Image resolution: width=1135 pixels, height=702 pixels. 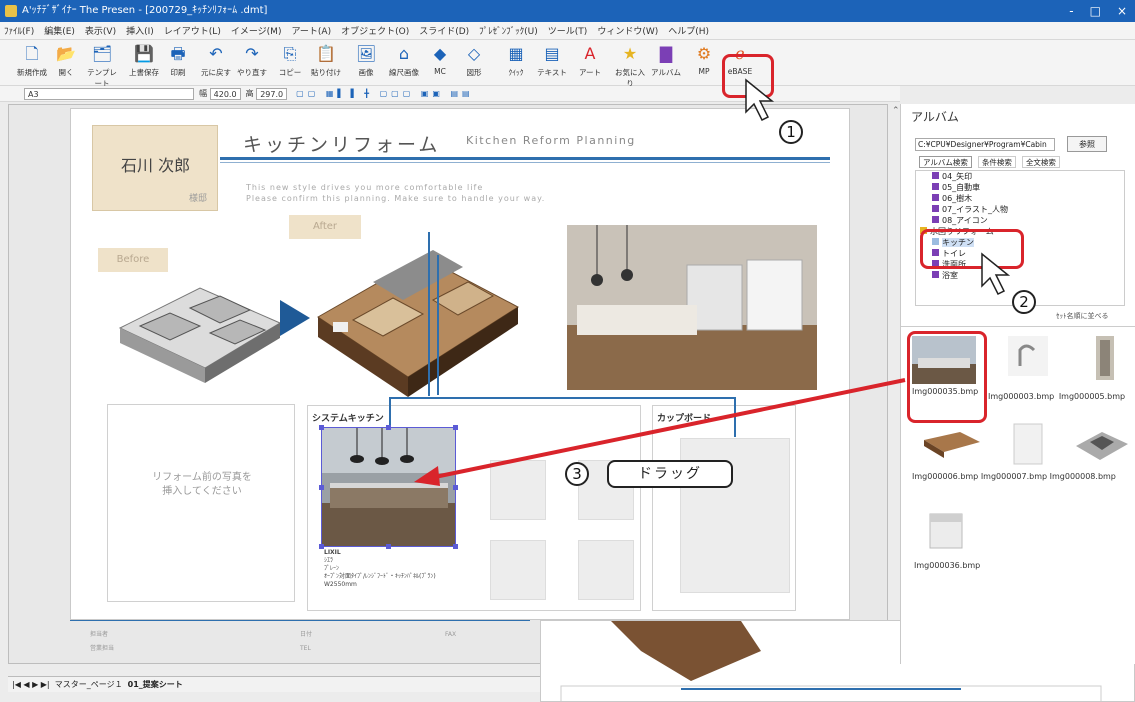 I want to click on scroll-up-icon: ⌃, so click(x=896, y=111).